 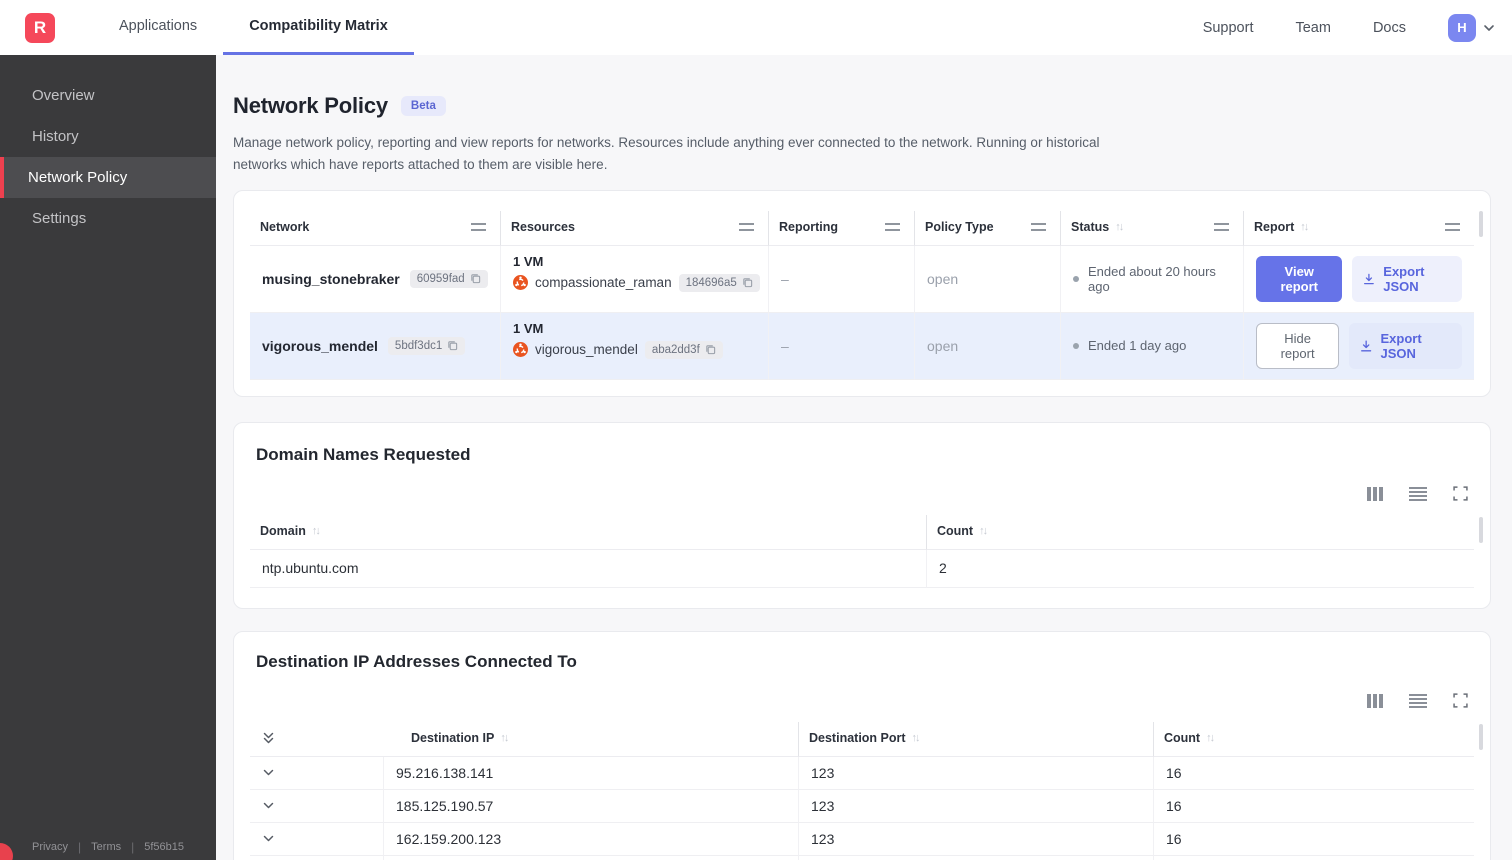 I want to click on terms-link: Terms, so click(x=106, y=847).